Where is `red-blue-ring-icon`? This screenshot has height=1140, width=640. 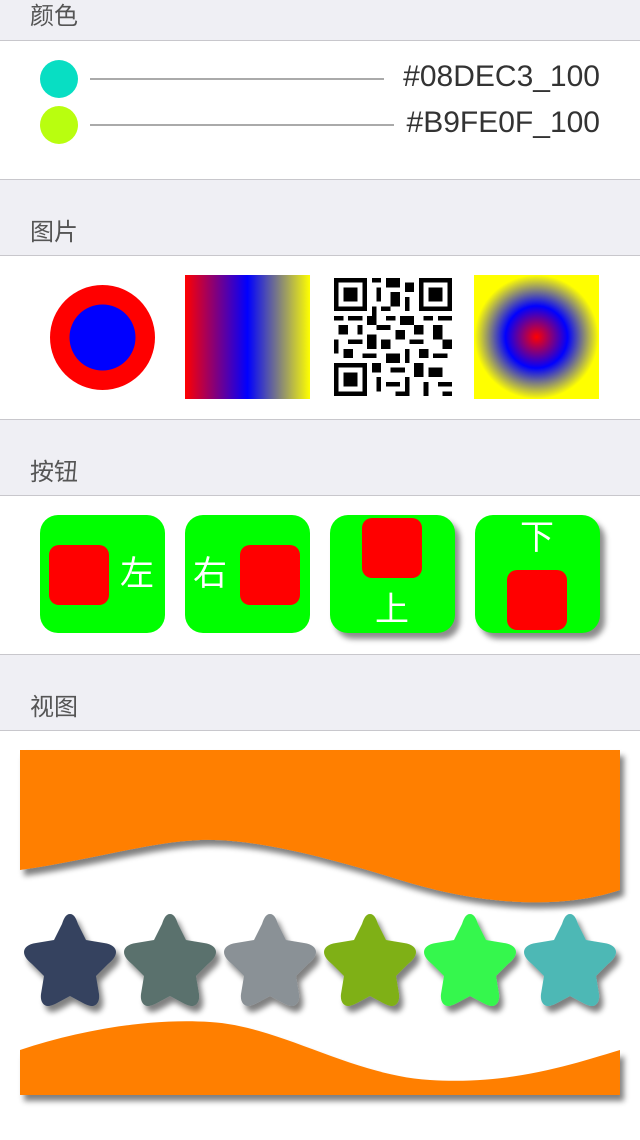
red-blue-ring-icon is located at coordinates (102, 337).